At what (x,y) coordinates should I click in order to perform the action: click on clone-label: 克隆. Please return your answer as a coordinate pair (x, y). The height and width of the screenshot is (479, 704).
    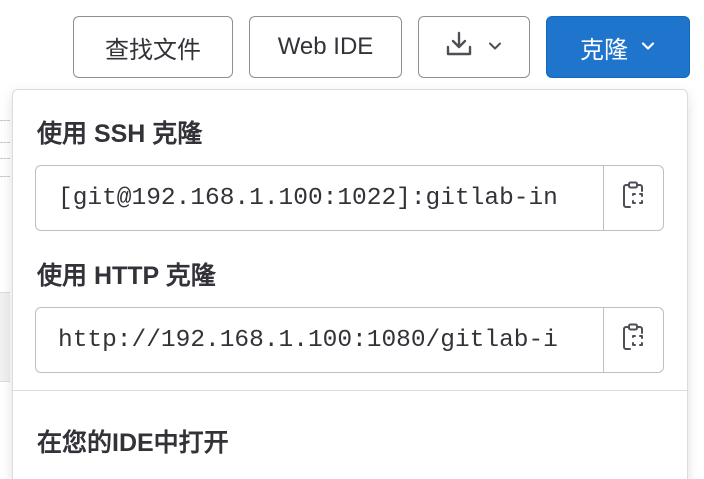
    Looking at the image, I should click on (604, 50).